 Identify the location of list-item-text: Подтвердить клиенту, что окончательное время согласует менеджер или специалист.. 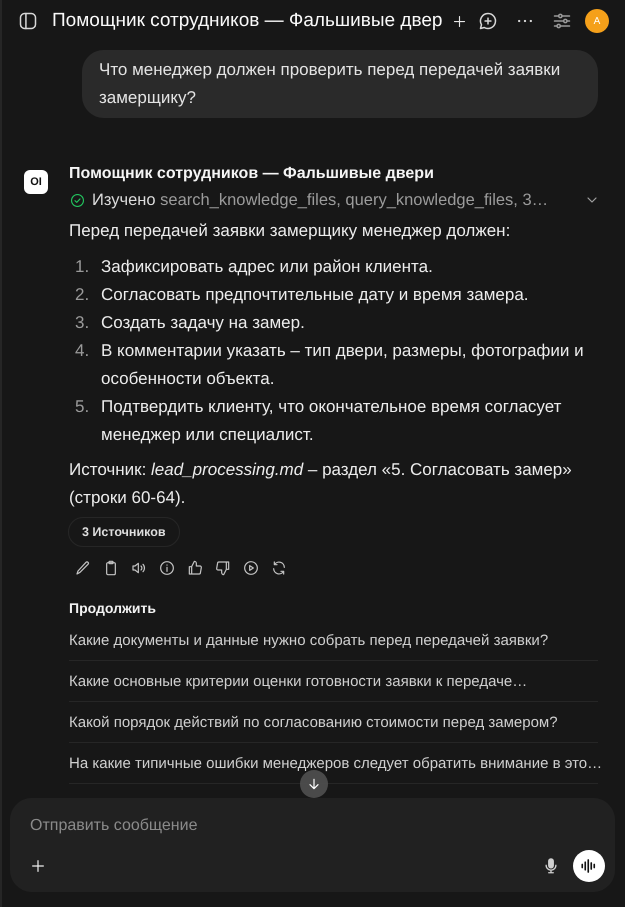
(331, 421).